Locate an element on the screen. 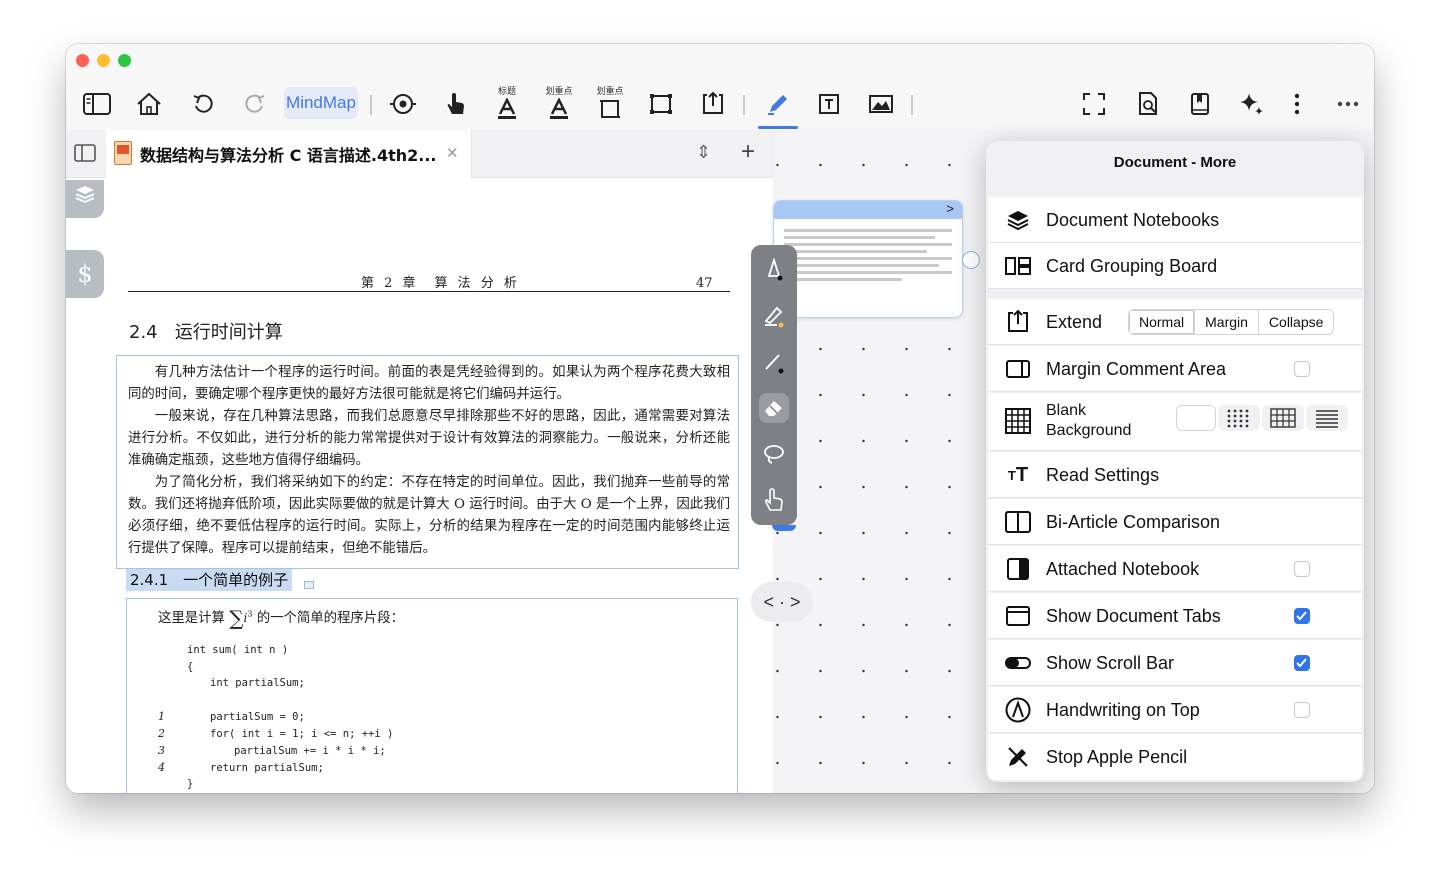 The width and height of the screenshot is (1440, 879). page-number: 47 is located at coordinates (704, 283).